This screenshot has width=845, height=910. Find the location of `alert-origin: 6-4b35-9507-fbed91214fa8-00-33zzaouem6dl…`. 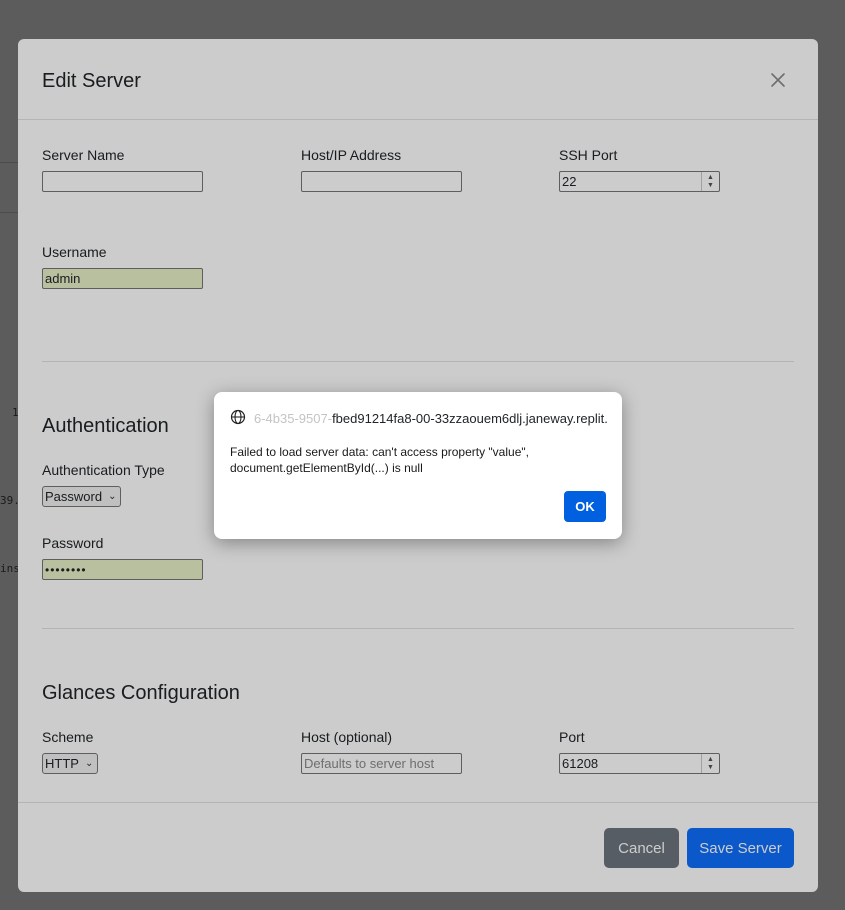

alert-origin: 6-4b35-9507-fbed91214fa8-00-33zzaouem6dl… is located at coordinates (419, 418).